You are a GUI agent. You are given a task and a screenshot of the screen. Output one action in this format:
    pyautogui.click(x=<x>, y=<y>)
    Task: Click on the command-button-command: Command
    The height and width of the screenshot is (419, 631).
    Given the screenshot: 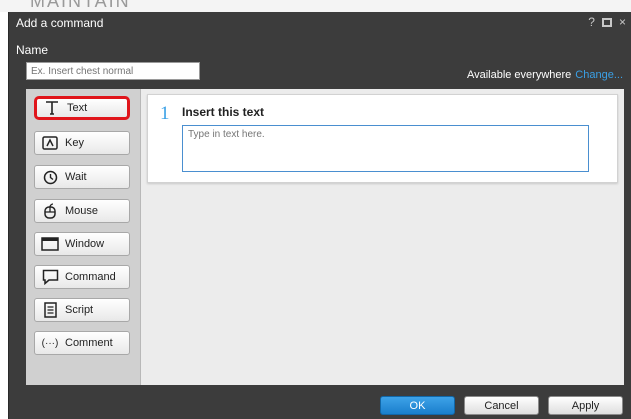 What is the action you would take?
    pyautogui.click(x=82, y=277)
    